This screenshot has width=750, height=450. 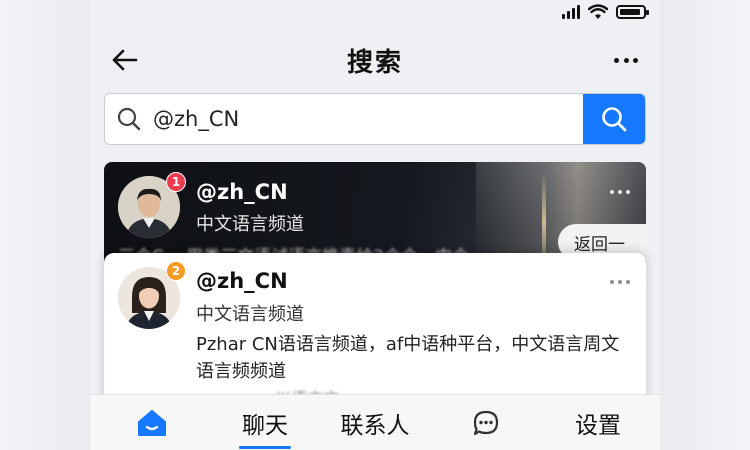 I want to click on tab-contacts-label: 联系人, so click(x=375, y=426).